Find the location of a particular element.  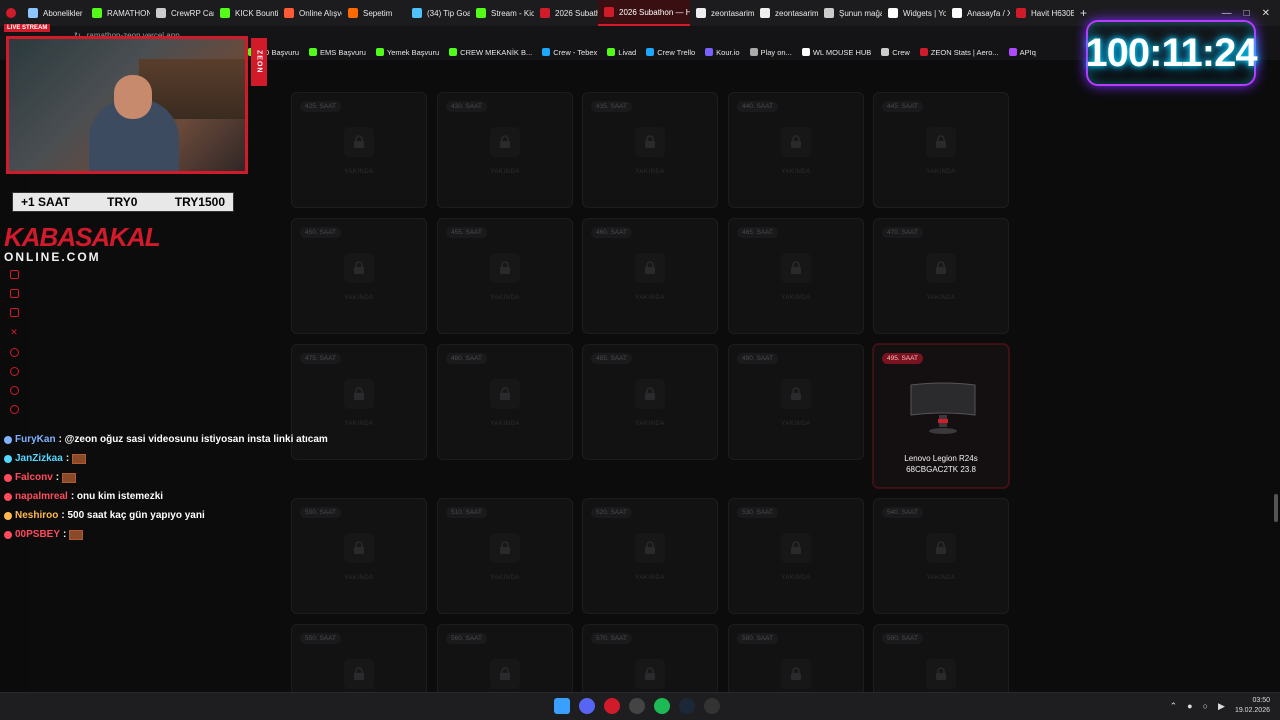

reward-card-locked: 440. SAAT YAKINDA is located at coordinates (796, 150).